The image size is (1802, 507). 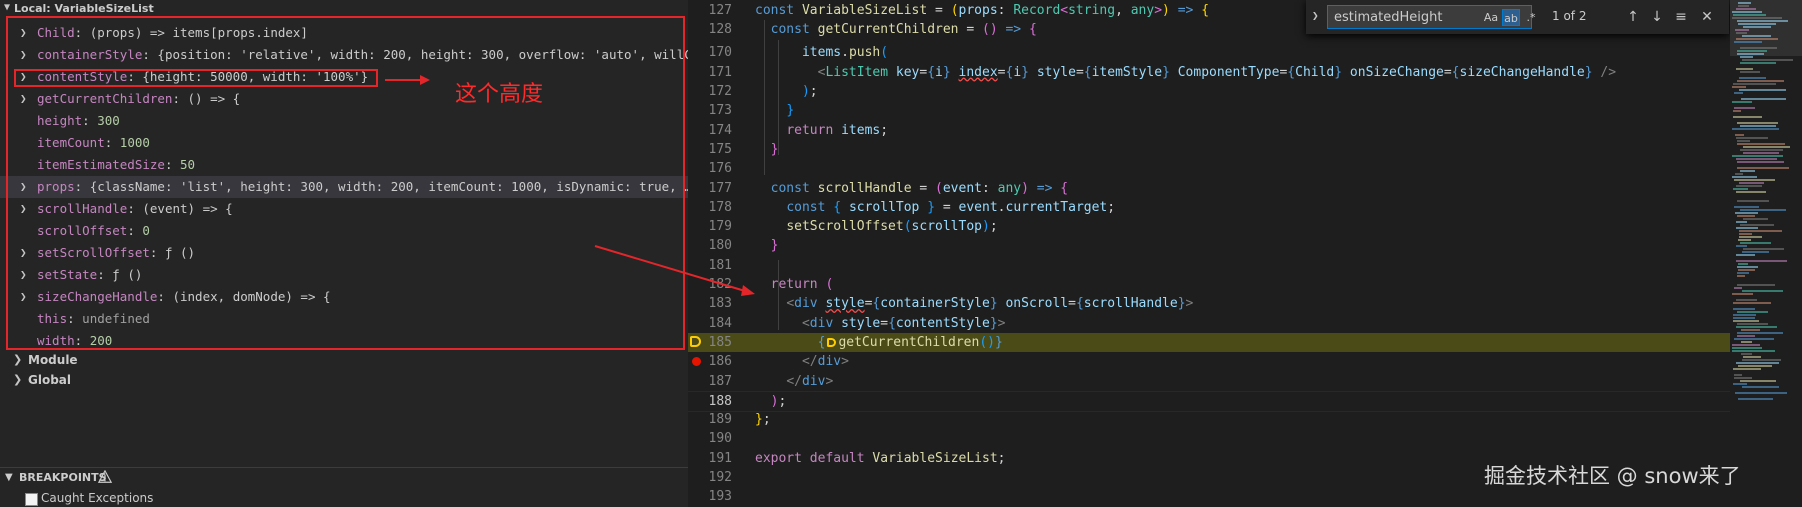 I want to click on variable-row-scroll-offset: scrollOffset: 0, so click(x=344, y=231).